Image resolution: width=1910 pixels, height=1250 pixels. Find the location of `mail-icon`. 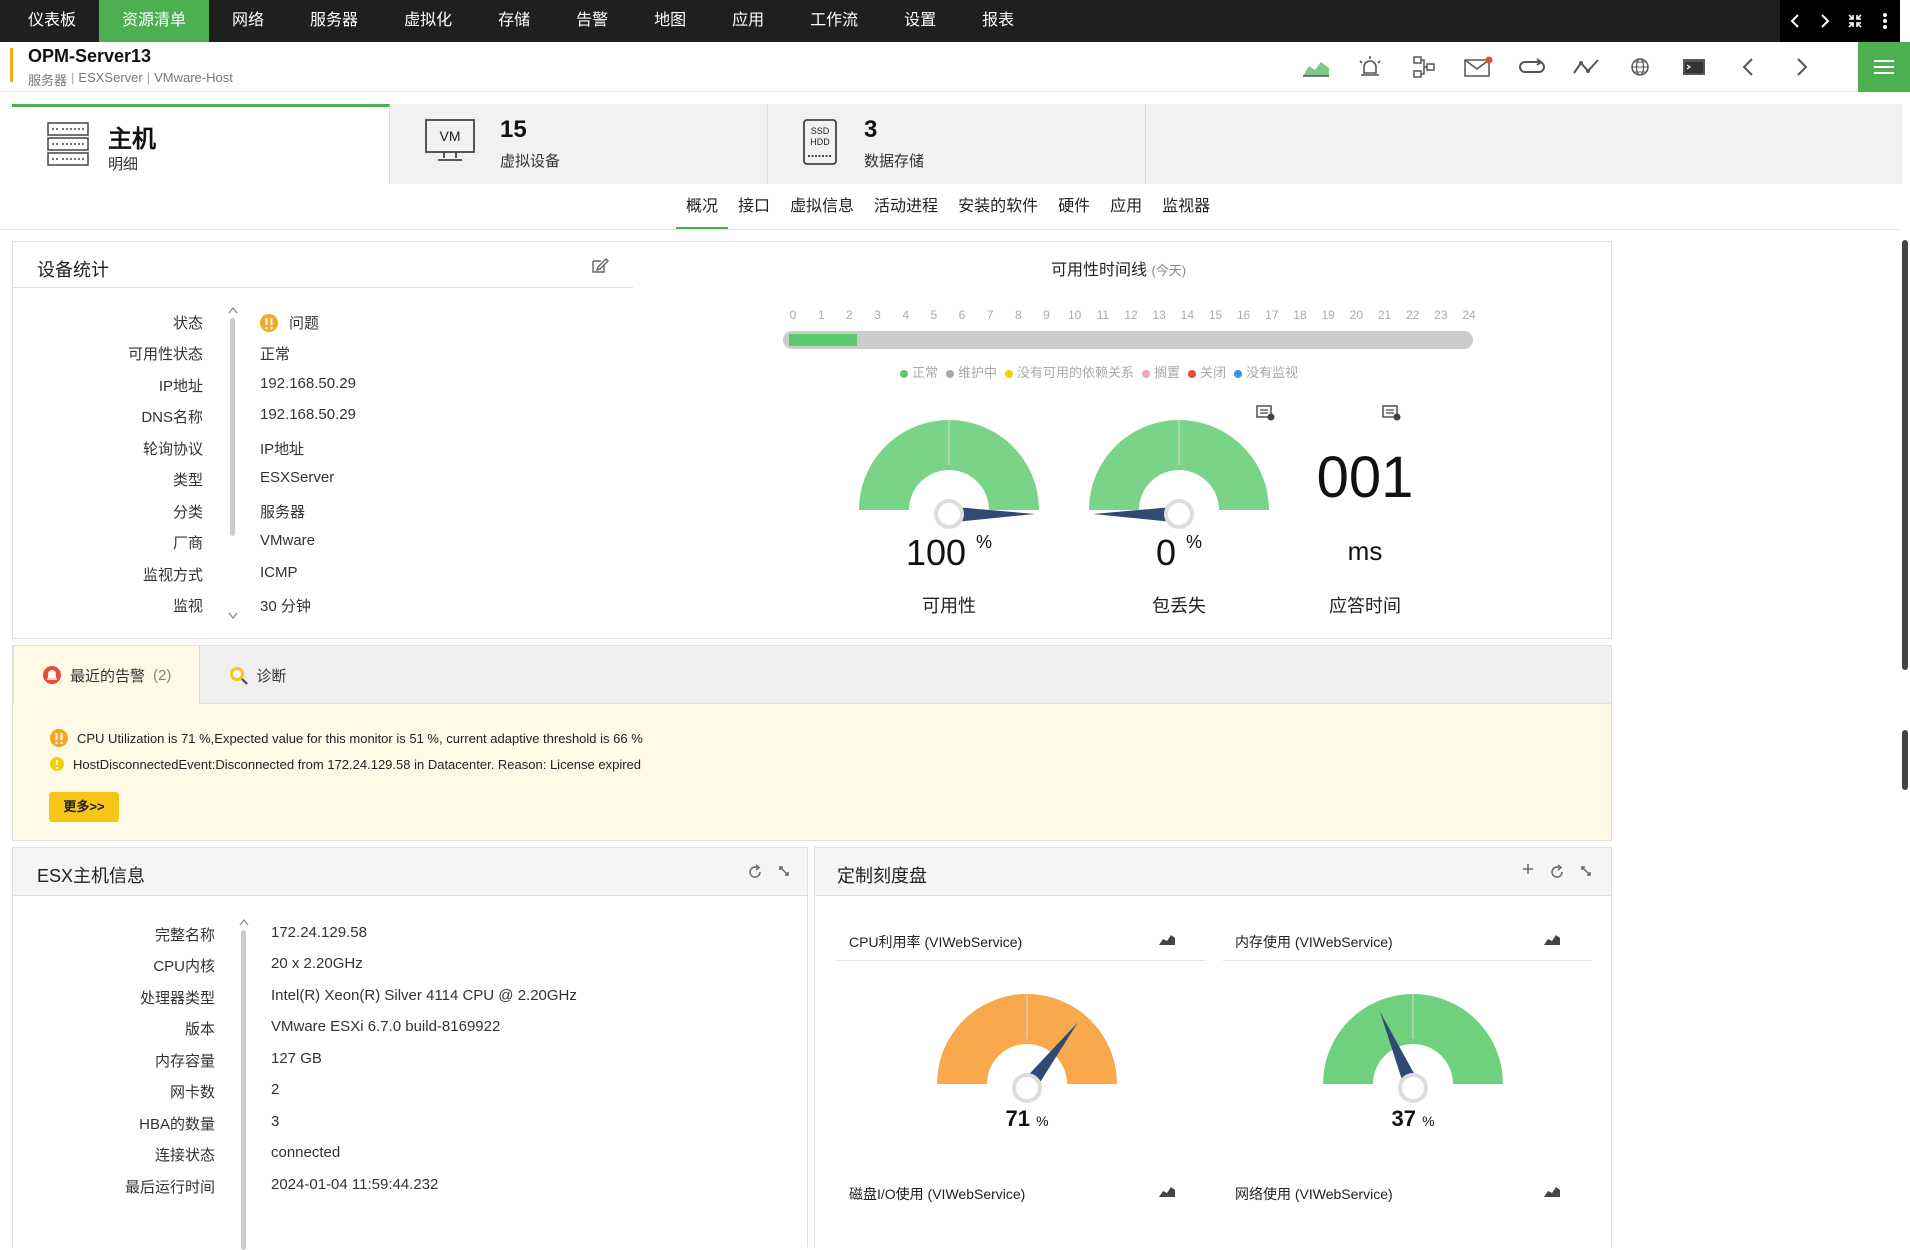

mail-icon is located at coordinates (1478, 67).